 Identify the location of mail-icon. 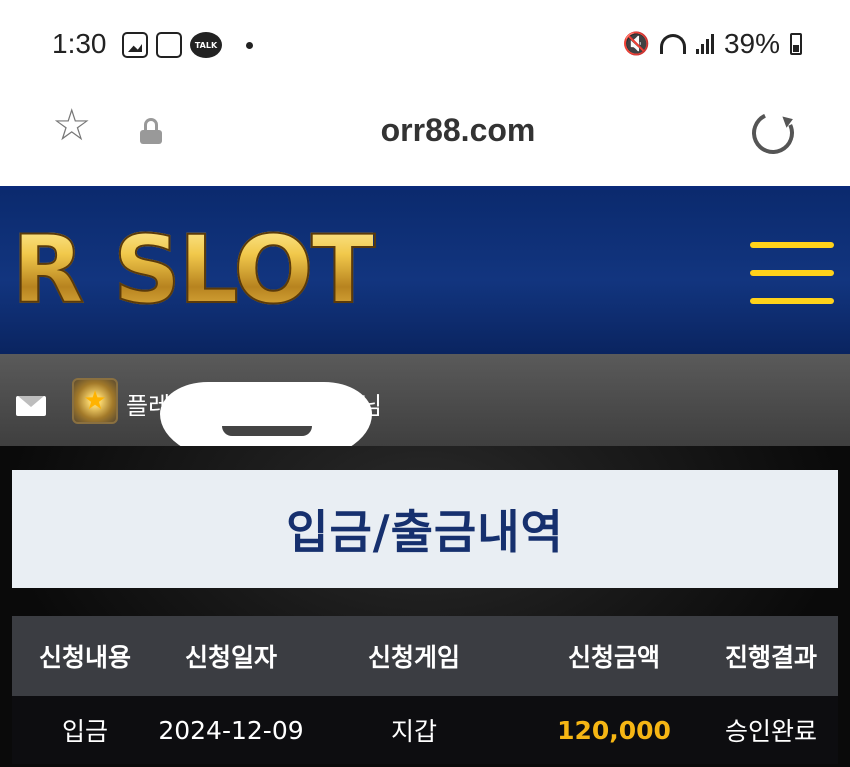
(31, 406).